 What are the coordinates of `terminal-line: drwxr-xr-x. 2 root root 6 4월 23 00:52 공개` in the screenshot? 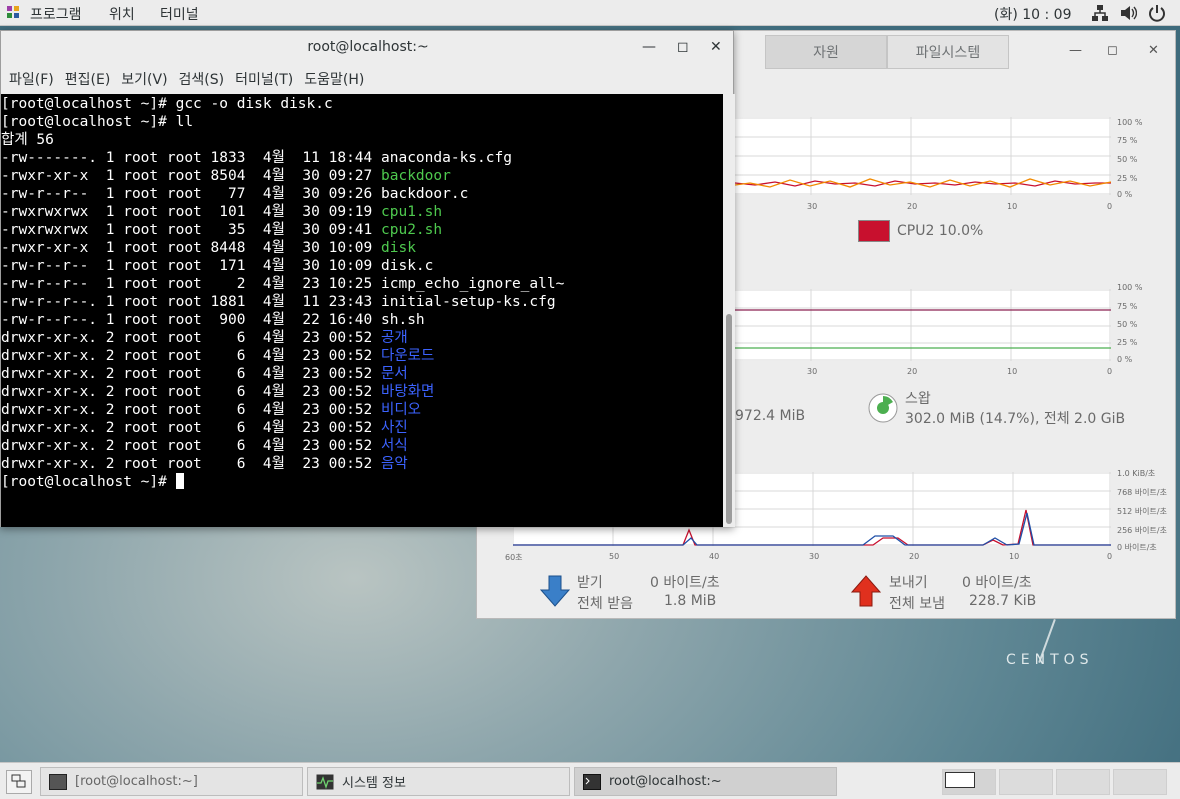 It's located at (362, 338).